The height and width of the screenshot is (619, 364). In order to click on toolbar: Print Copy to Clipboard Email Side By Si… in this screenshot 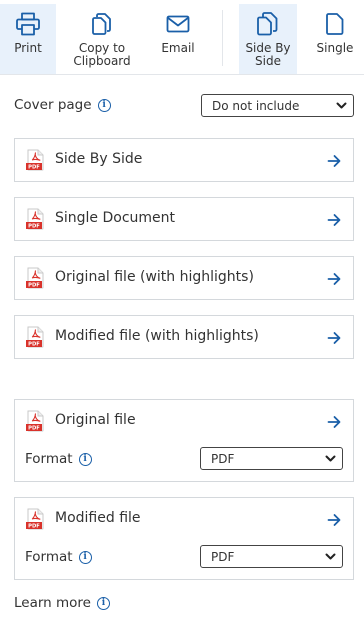, I will do `click(182, 37)`.